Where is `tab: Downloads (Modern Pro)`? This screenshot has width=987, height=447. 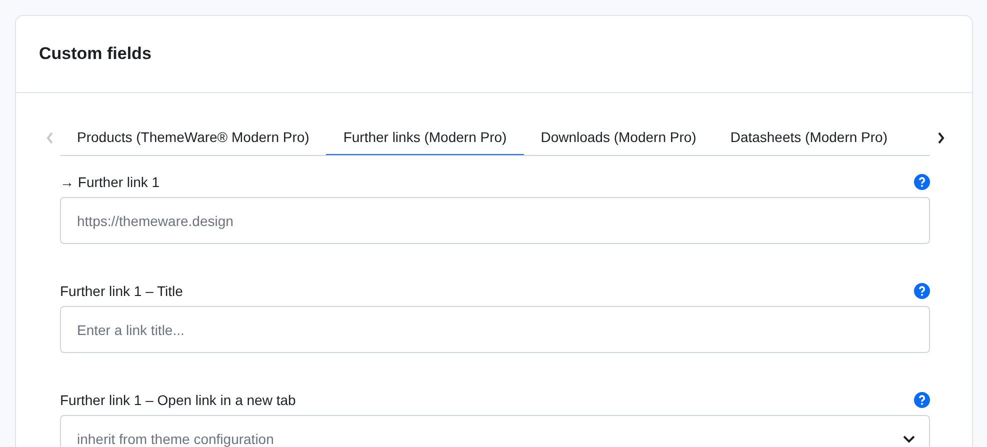
tab: Downloads (Modern Pro) is located at coordinates (619, 137).